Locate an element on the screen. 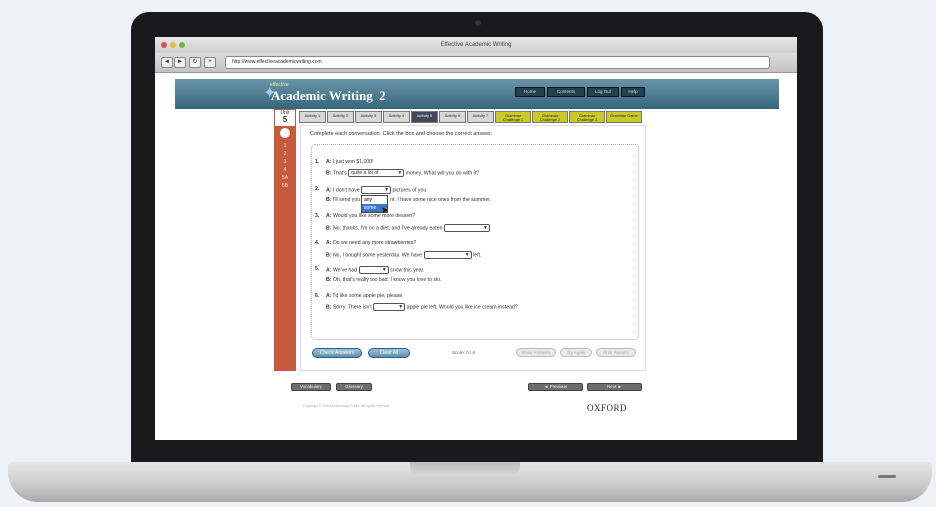 Image resolution: width=936 pixels, height=507 pixels. window-title: Effective Academic Writing is located at coordinates (476, 45).